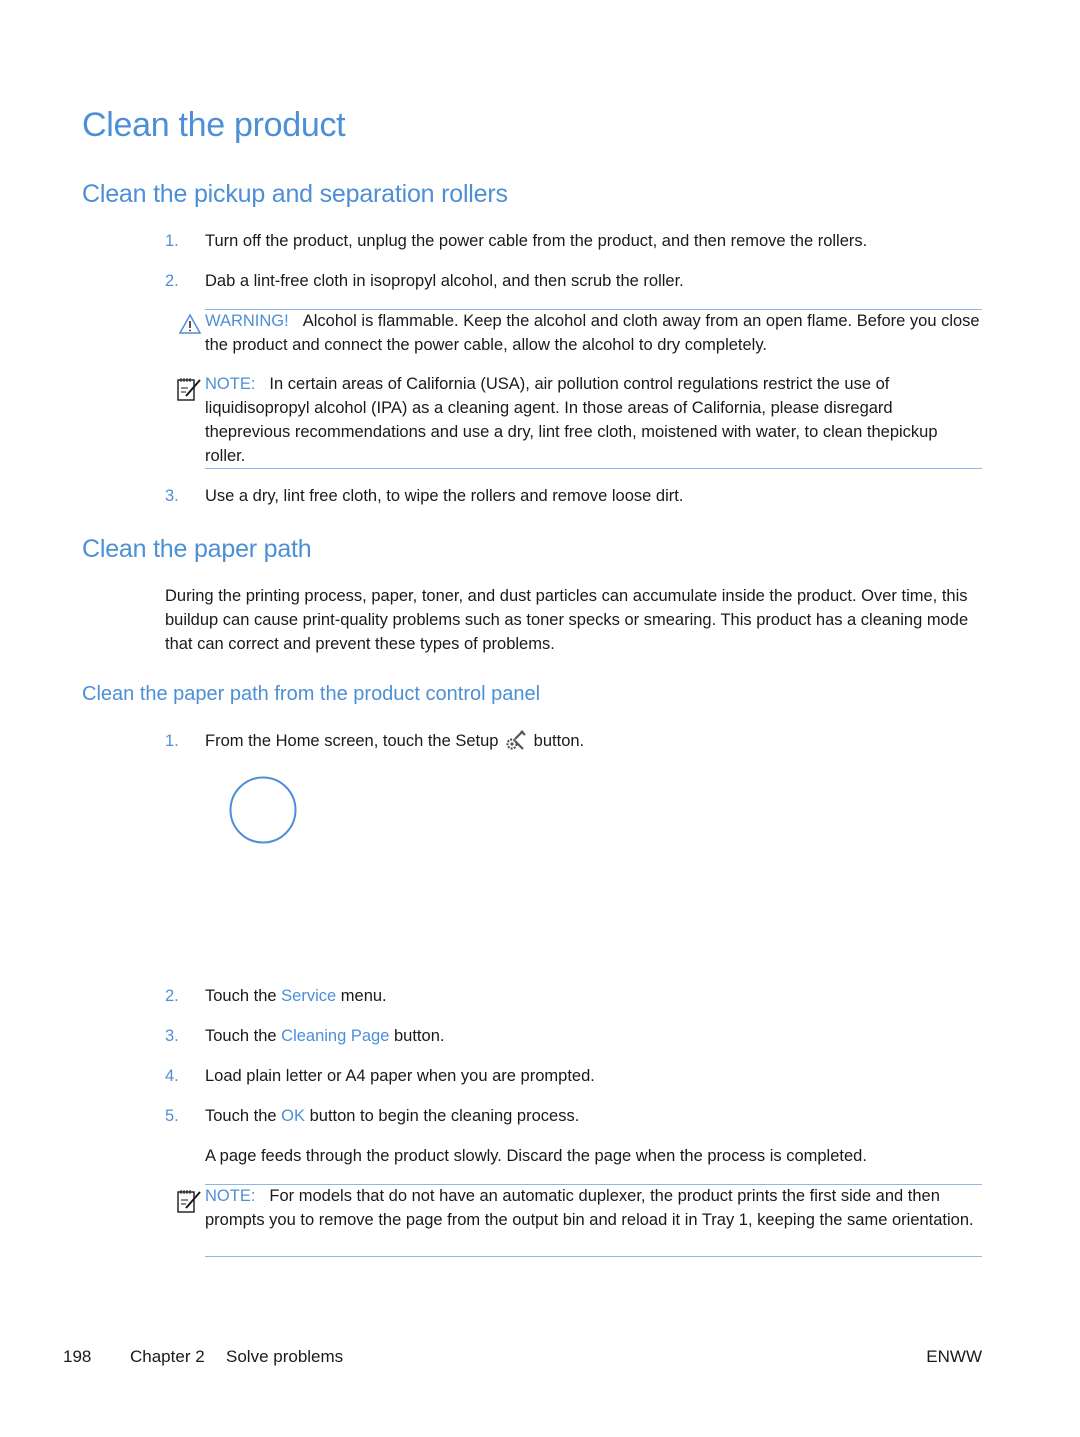 This screenshot has height=1437, width=1080. Describe the element at coordinates (263, 810) in the screenshot. I see `home-screen-setup-button-image` at that location.